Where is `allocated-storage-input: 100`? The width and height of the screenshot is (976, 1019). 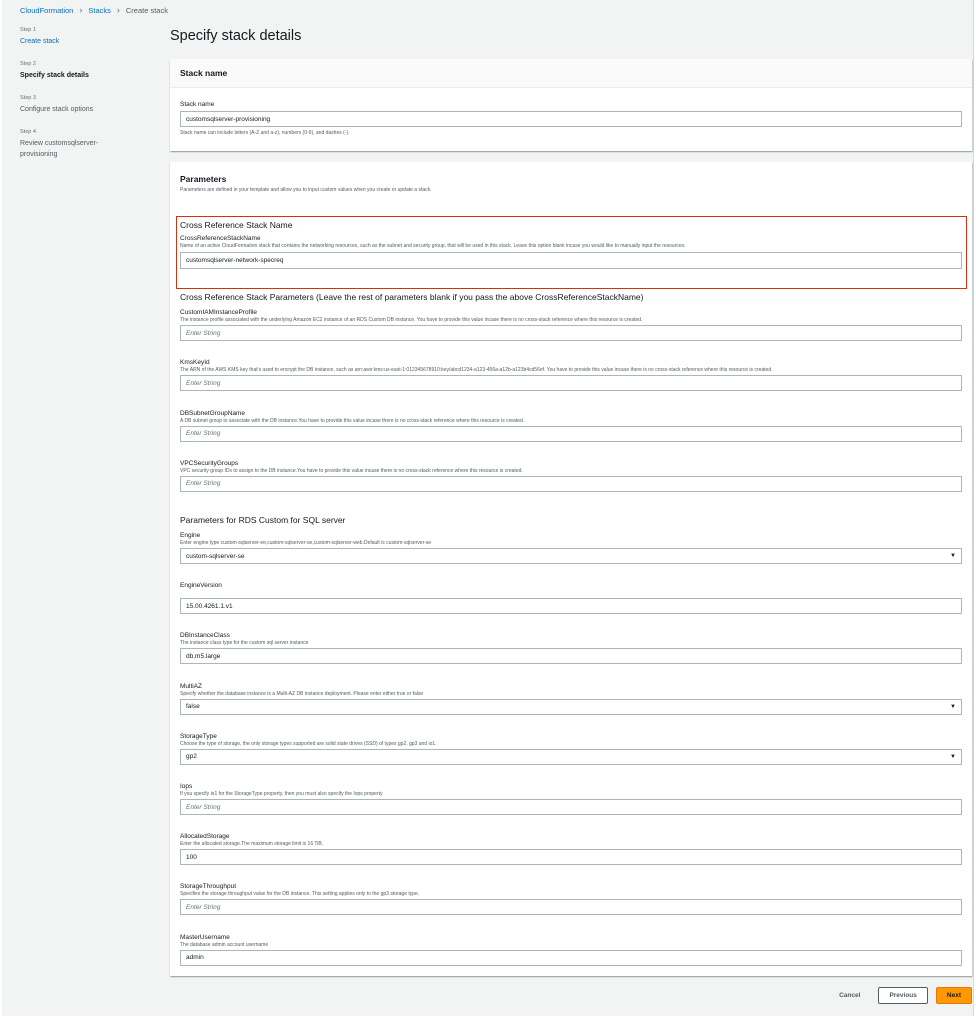 allocated-storage-input: 100 is located at coordinates (571, 857).